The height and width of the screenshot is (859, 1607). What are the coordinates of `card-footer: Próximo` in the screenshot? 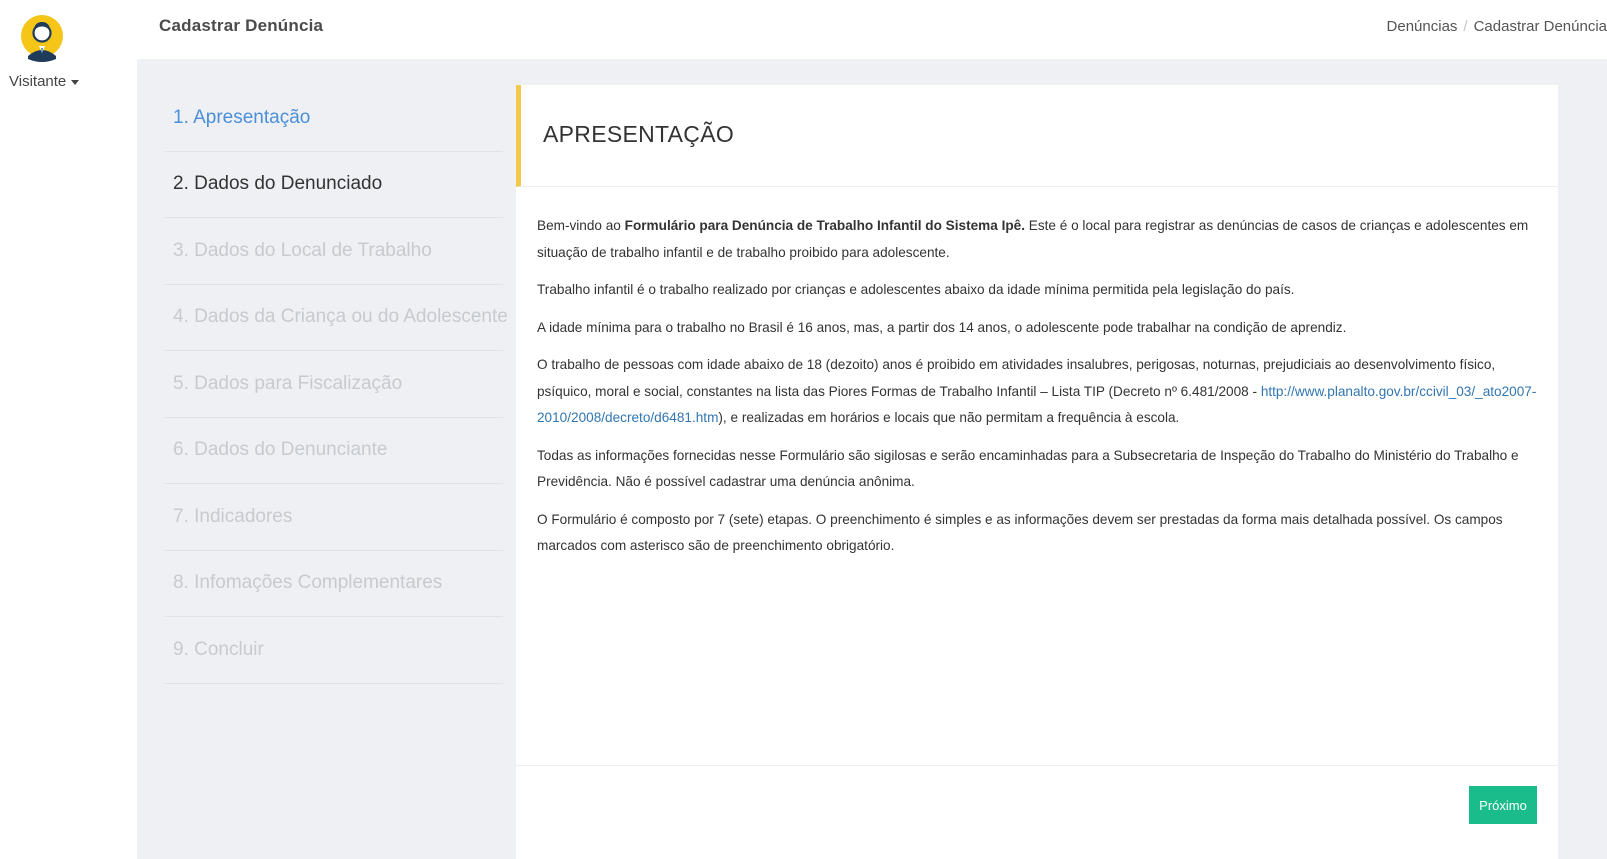 It's located at (1037, 812).